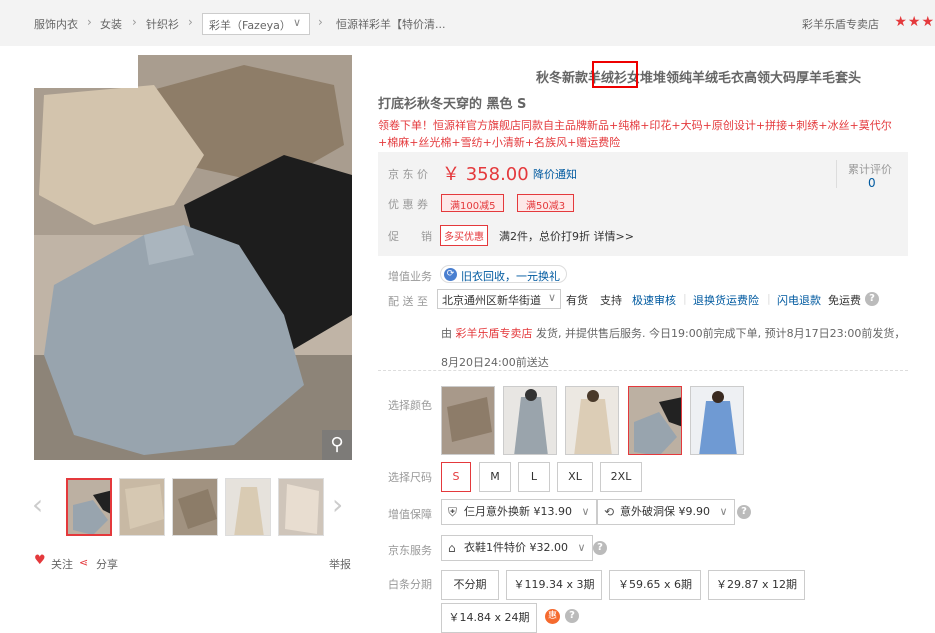  I want to click on report-link: 举报, so click(340, 564).